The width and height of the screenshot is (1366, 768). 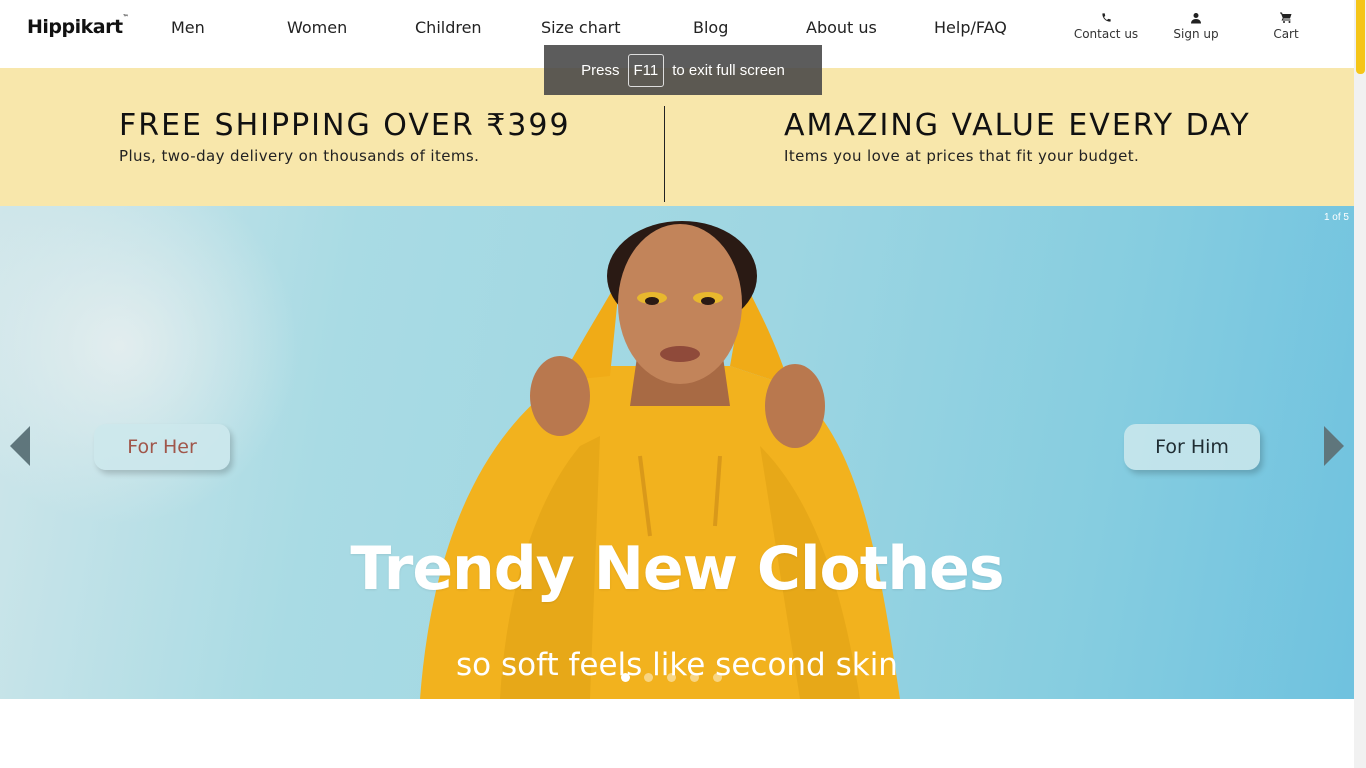 What do you see at coordinates (1017, 125) in the screenshot?
I see `promo-amazing-value-title: AMAZING VALUE EVERY DAY` at bounding box center [1017, 125].